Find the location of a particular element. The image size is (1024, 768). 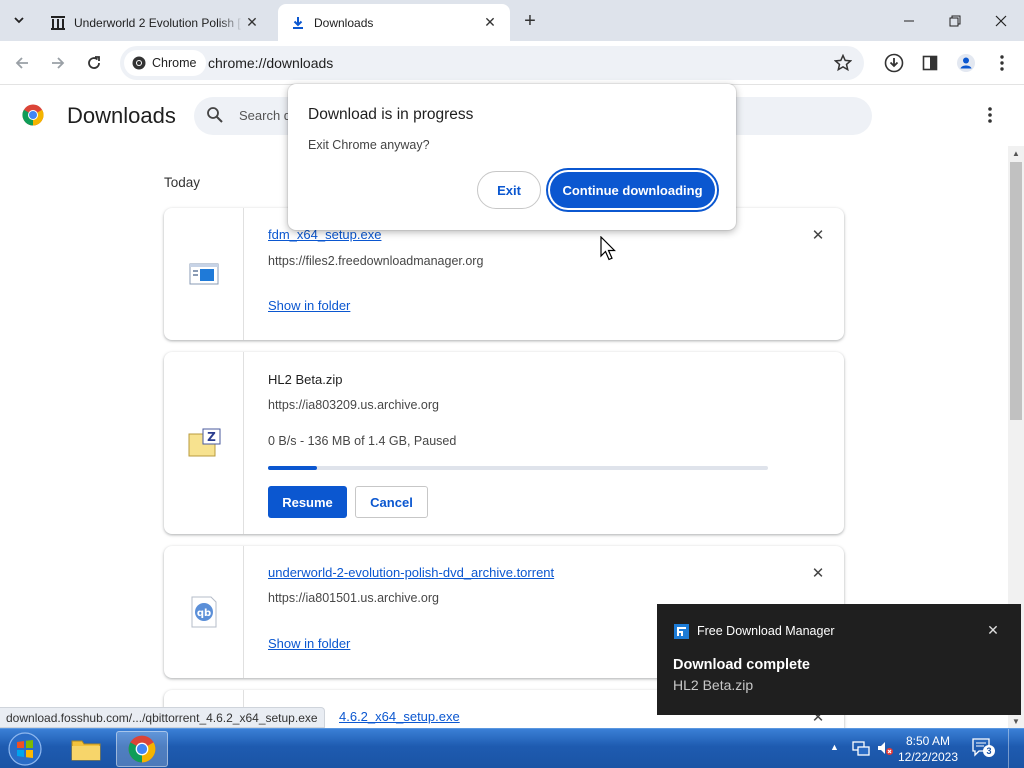

show-desktop-button is located at coordinates (1016, 748).